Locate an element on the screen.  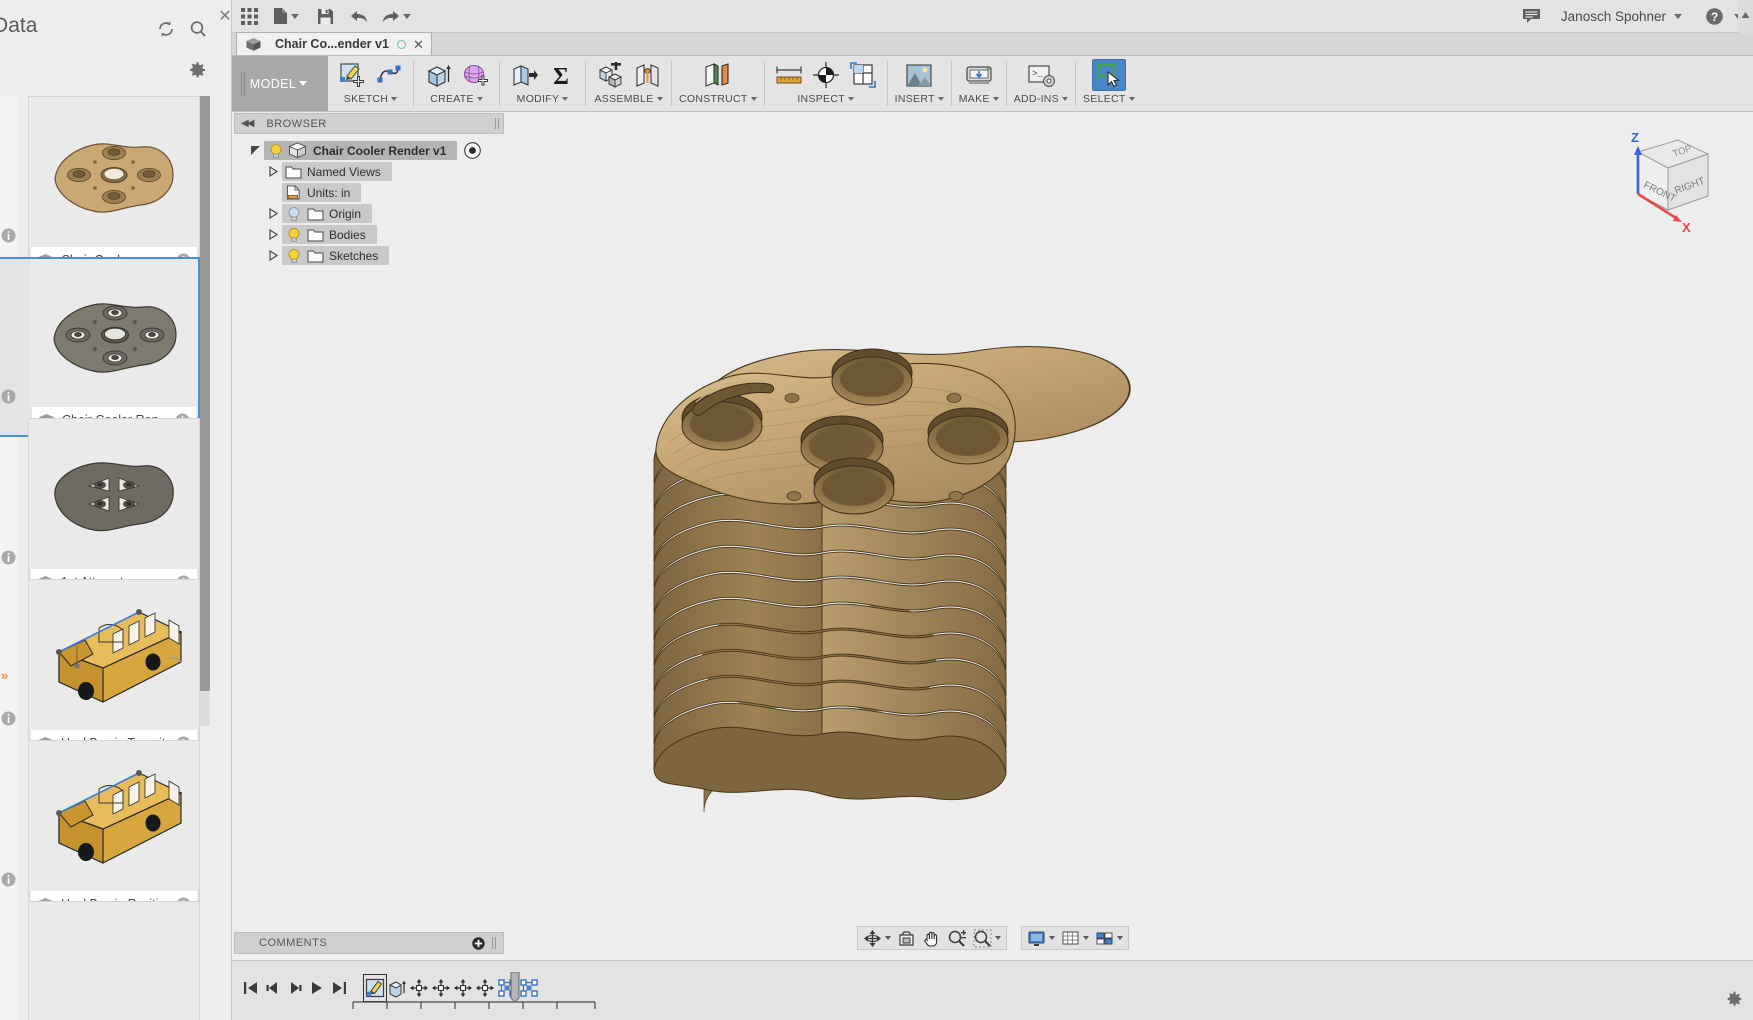
tree-item-pill: Units: in is located at coordinates (322, 192).